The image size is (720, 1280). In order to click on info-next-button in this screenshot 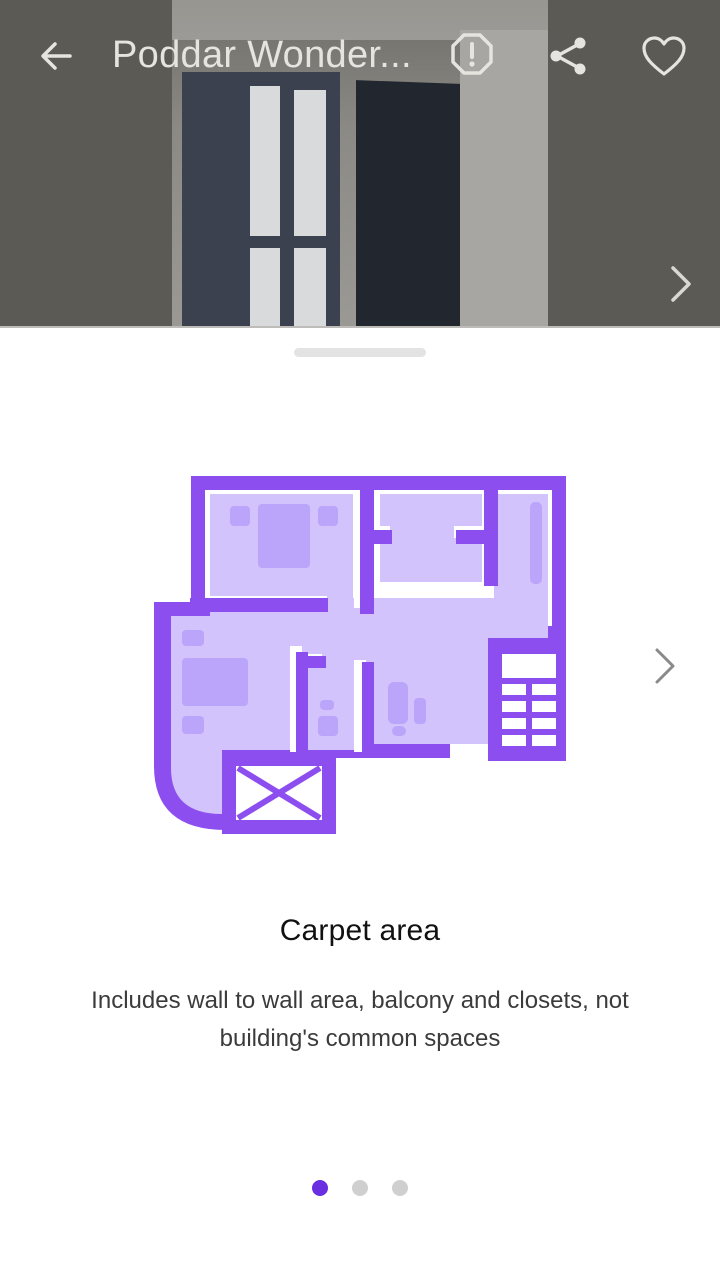, I will do `click(665, 666)`.